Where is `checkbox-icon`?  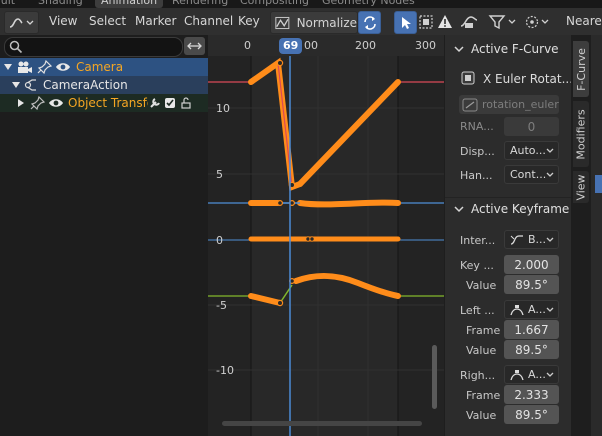
checkbox-icon is located at coordinates (170, 103).